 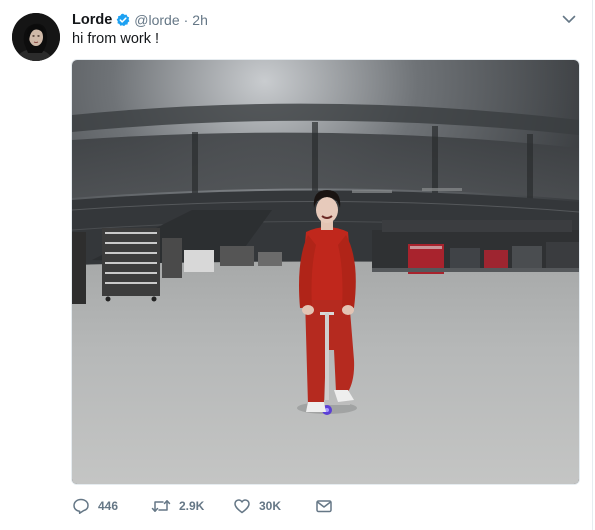 What do you see at coordinates (177, 506) in the screenshot?
I see `retweet-button: 2.9K` at bounding box center [177, 506].